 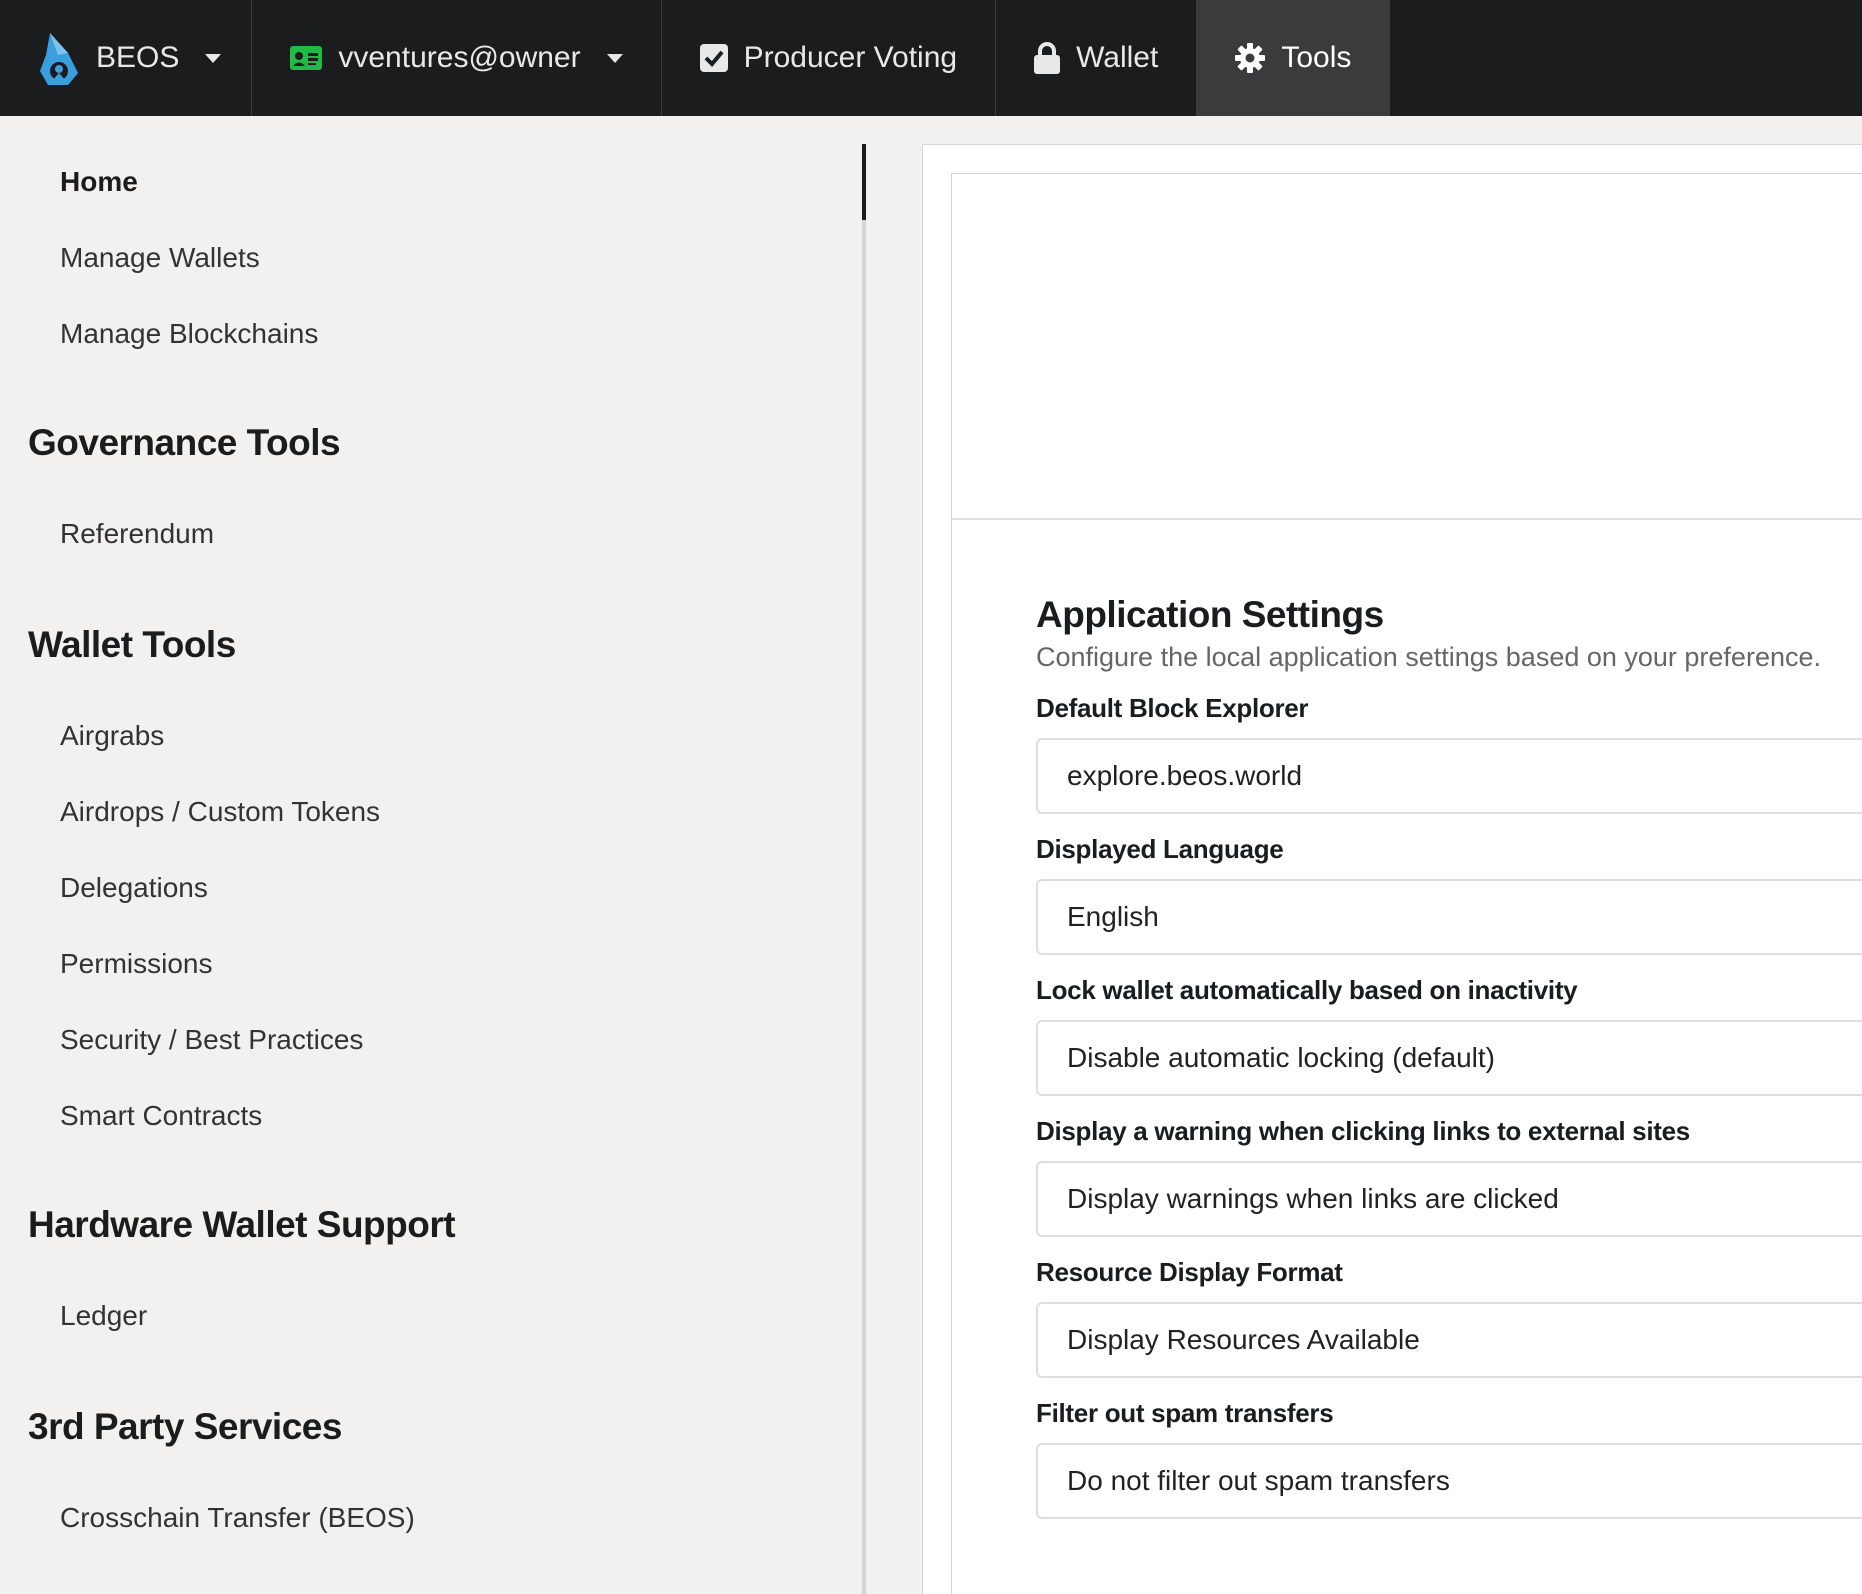 I want to click on id-card-icon, so click(x=306, y=58).